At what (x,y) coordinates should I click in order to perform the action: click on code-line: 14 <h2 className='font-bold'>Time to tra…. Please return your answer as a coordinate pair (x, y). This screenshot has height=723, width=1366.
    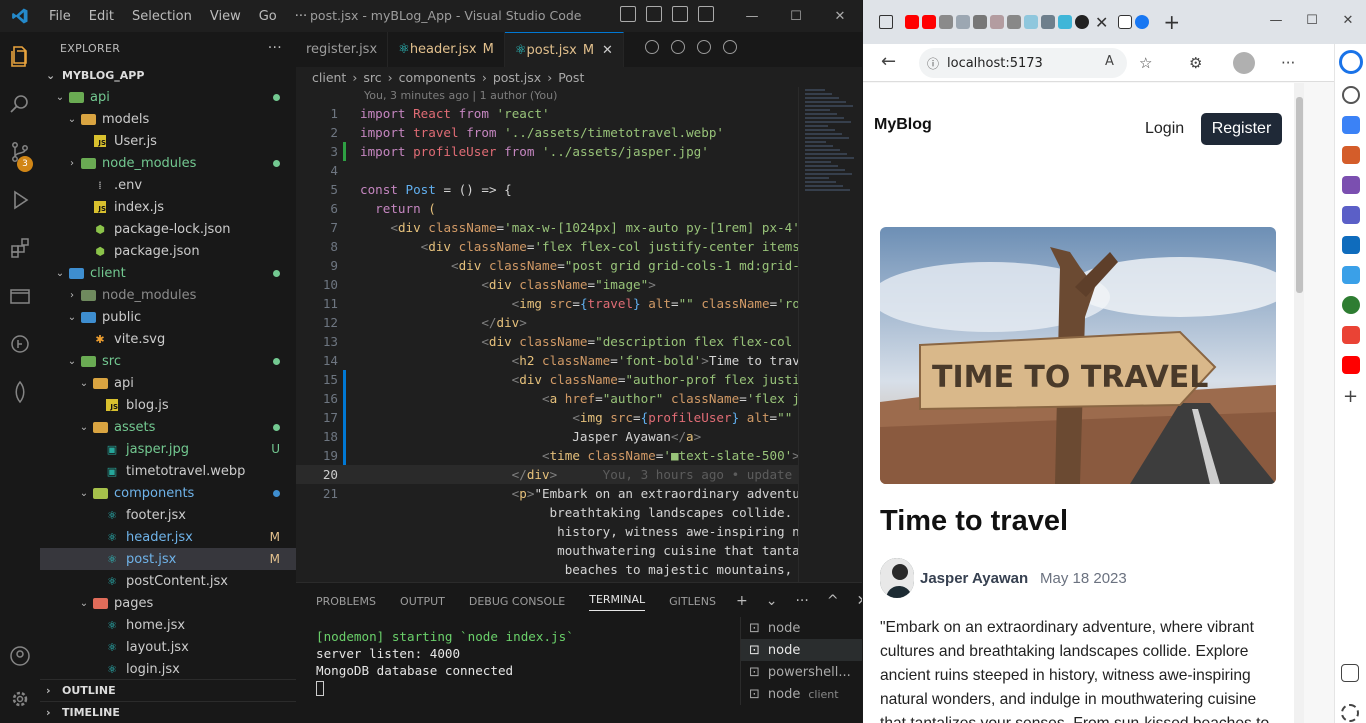
    Looking at the image, I should click on (579, 360).